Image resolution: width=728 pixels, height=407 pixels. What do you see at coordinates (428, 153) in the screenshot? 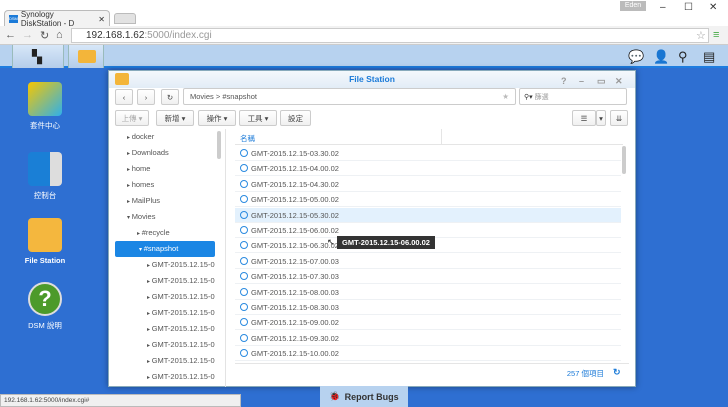
I see `file-row: GMT-2015.12.15-03.30.02` at bounding box center [428, 153].